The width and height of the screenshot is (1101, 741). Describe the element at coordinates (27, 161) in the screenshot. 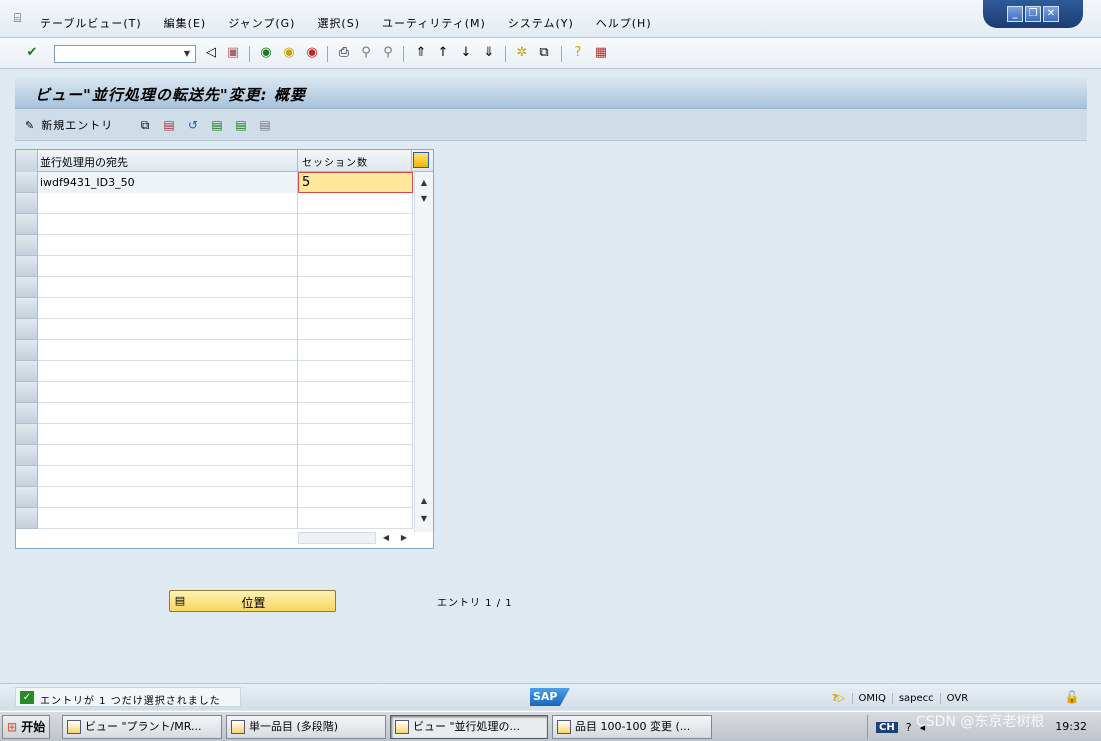

I see `select-all-rows-button` at that location.